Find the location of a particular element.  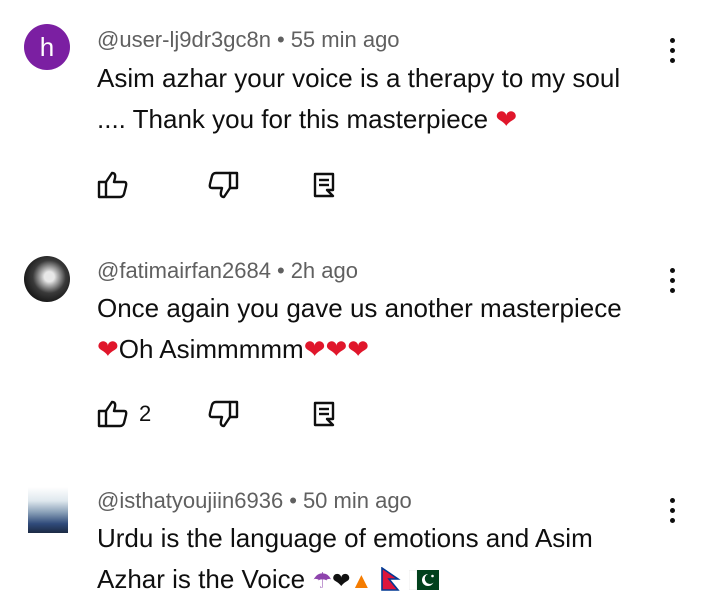

comment-time: 55 min ago is located at coordinates (345, 39).